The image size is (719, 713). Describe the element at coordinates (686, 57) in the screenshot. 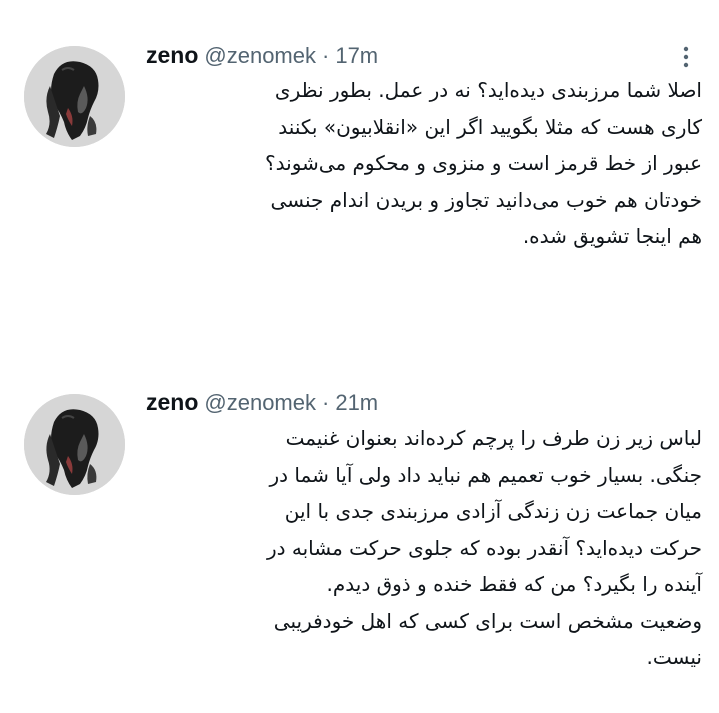

I see `more-options-icon` at that location.